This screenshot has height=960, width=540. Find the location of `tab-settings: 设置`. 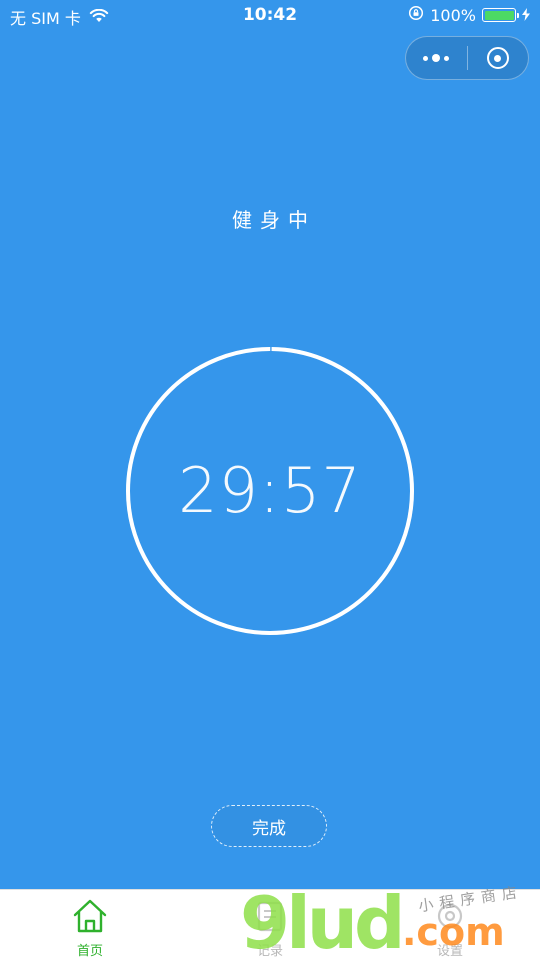

tab-settings: 设置 is located at coordinates (450, 925).